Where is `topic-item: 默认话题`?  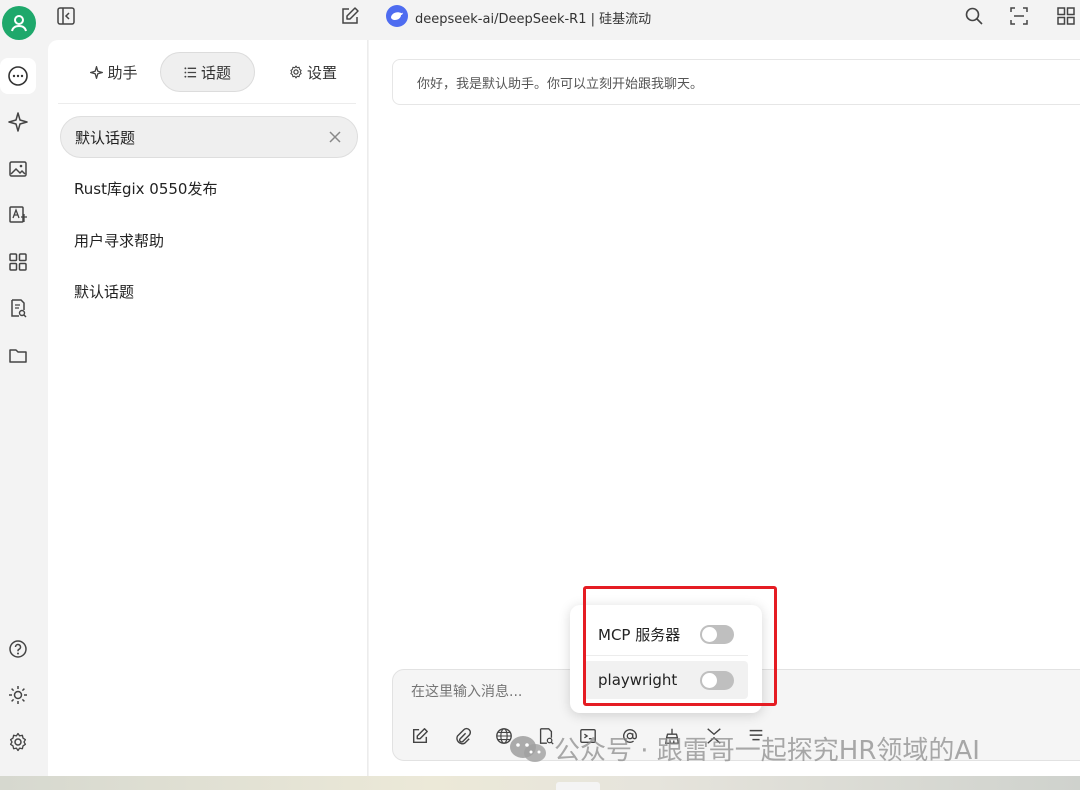
topic-item: 默认话题 is located at coordinates (209, 291).